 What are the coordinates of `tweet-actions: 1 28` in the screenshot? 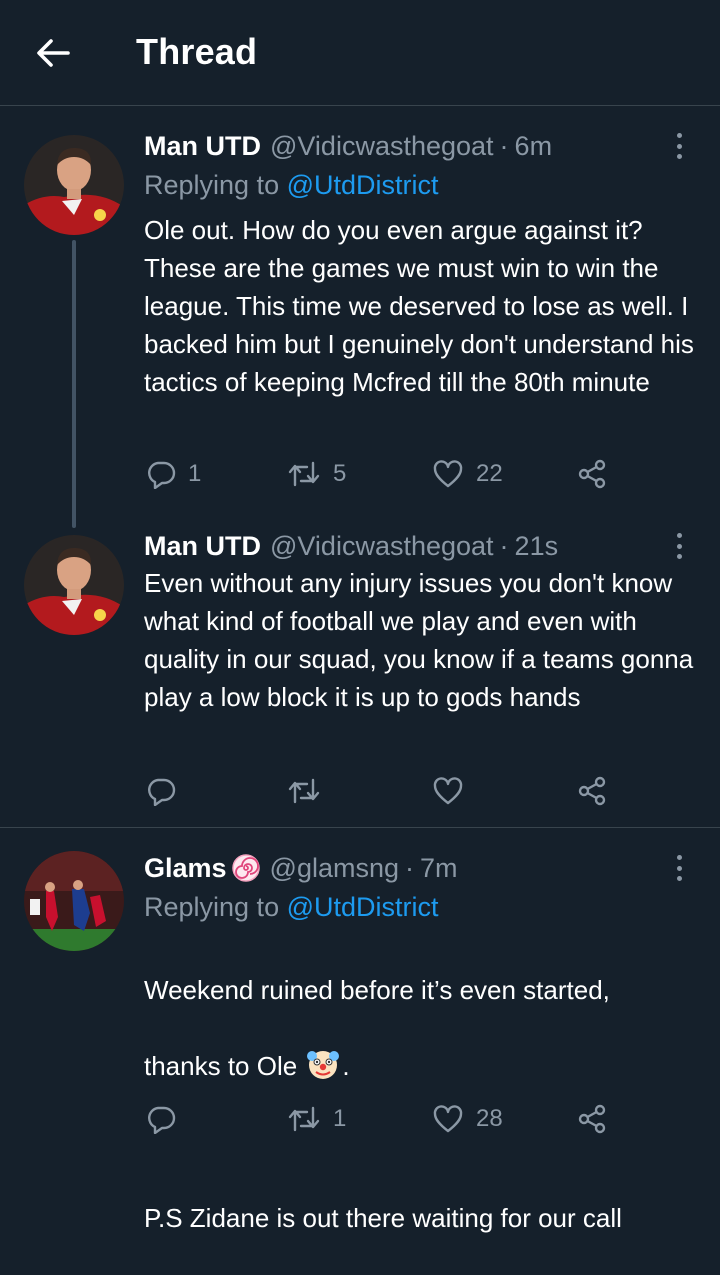 It's located at (384, 1119).